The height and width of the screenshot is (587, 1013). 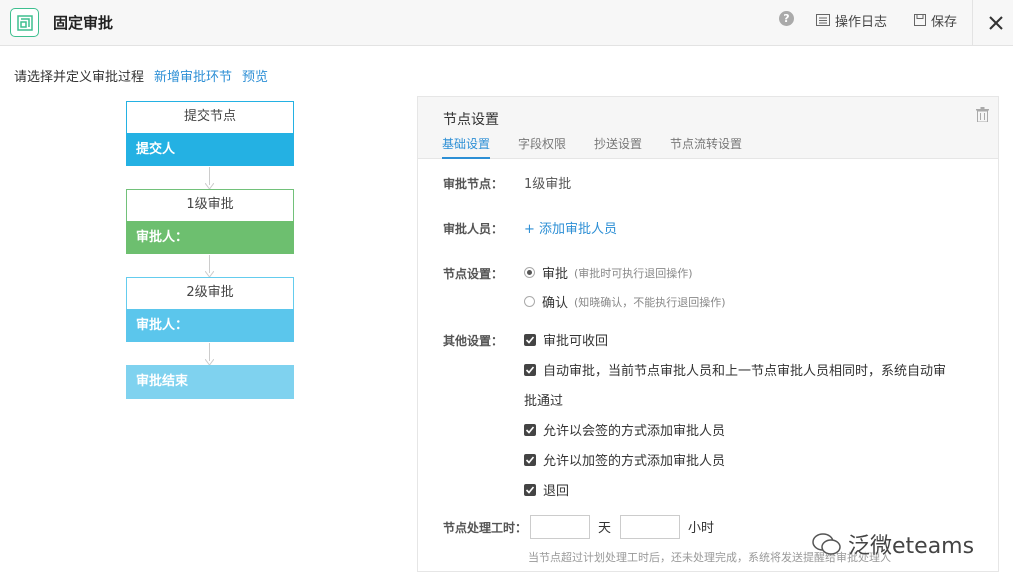 What do you see at coordinates (745, 371) in the screenshot?
I see `checkbox-label: 自动审批，当前节点审批人员和上一节点审批人员相同时，系统自动审` at bounding box center [745, 371].